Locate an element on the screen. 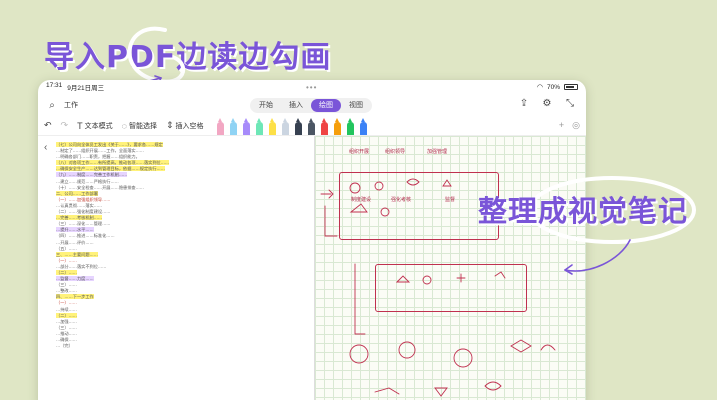 The width and height of the screenshot is (717, 400). pen-tray is located at coordinates (291, 126).